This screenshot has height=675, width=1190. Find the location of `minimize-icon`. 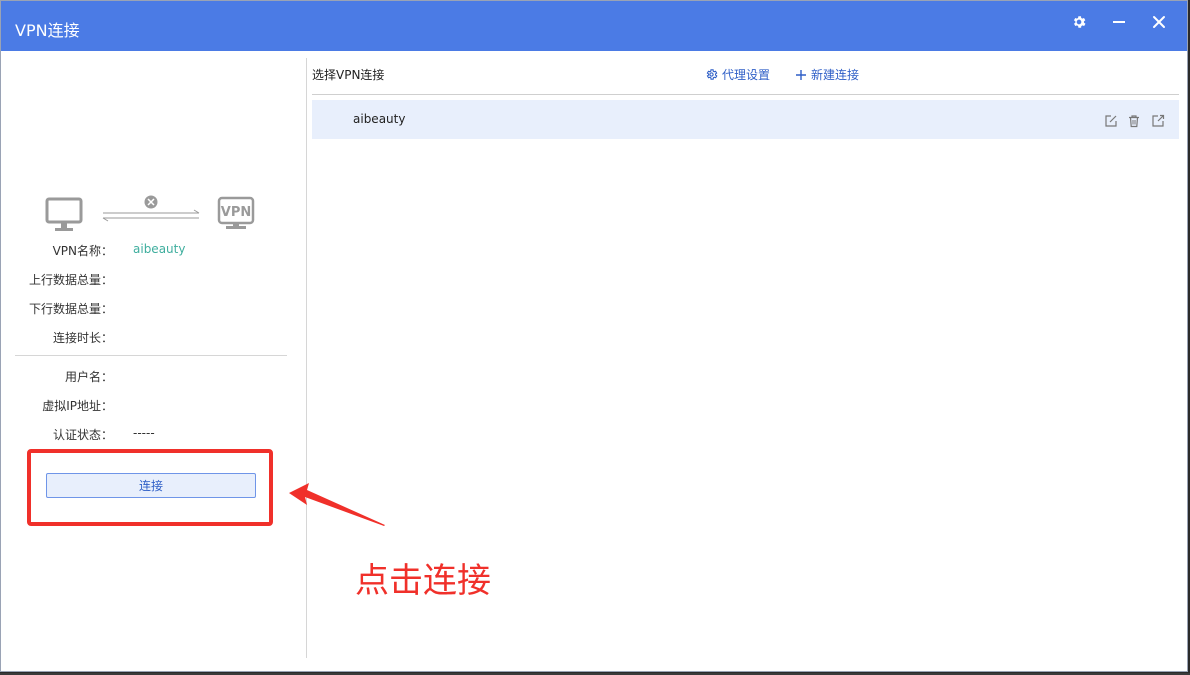

minimize-icon is located at coordinates (1119, 22).